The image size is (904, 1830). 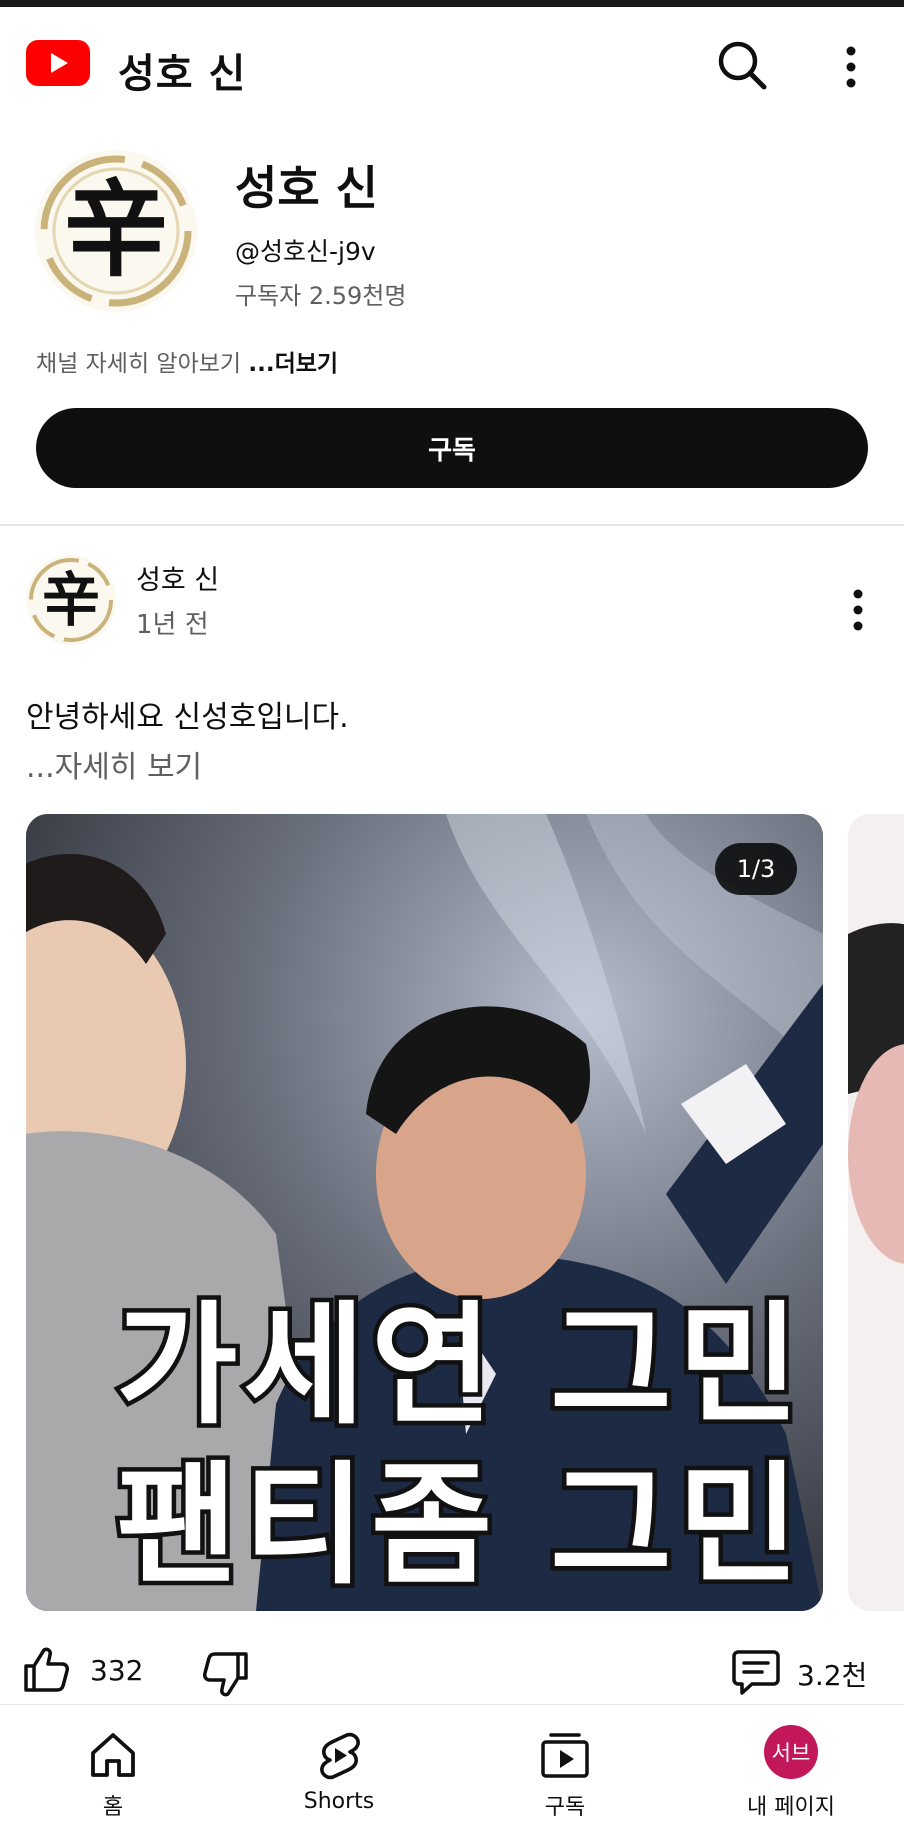 What do you see at coordinates (114, 764) in the screenshot?
I see `post-read-more: ...자세히 보기` at bounding box center [114, 764].